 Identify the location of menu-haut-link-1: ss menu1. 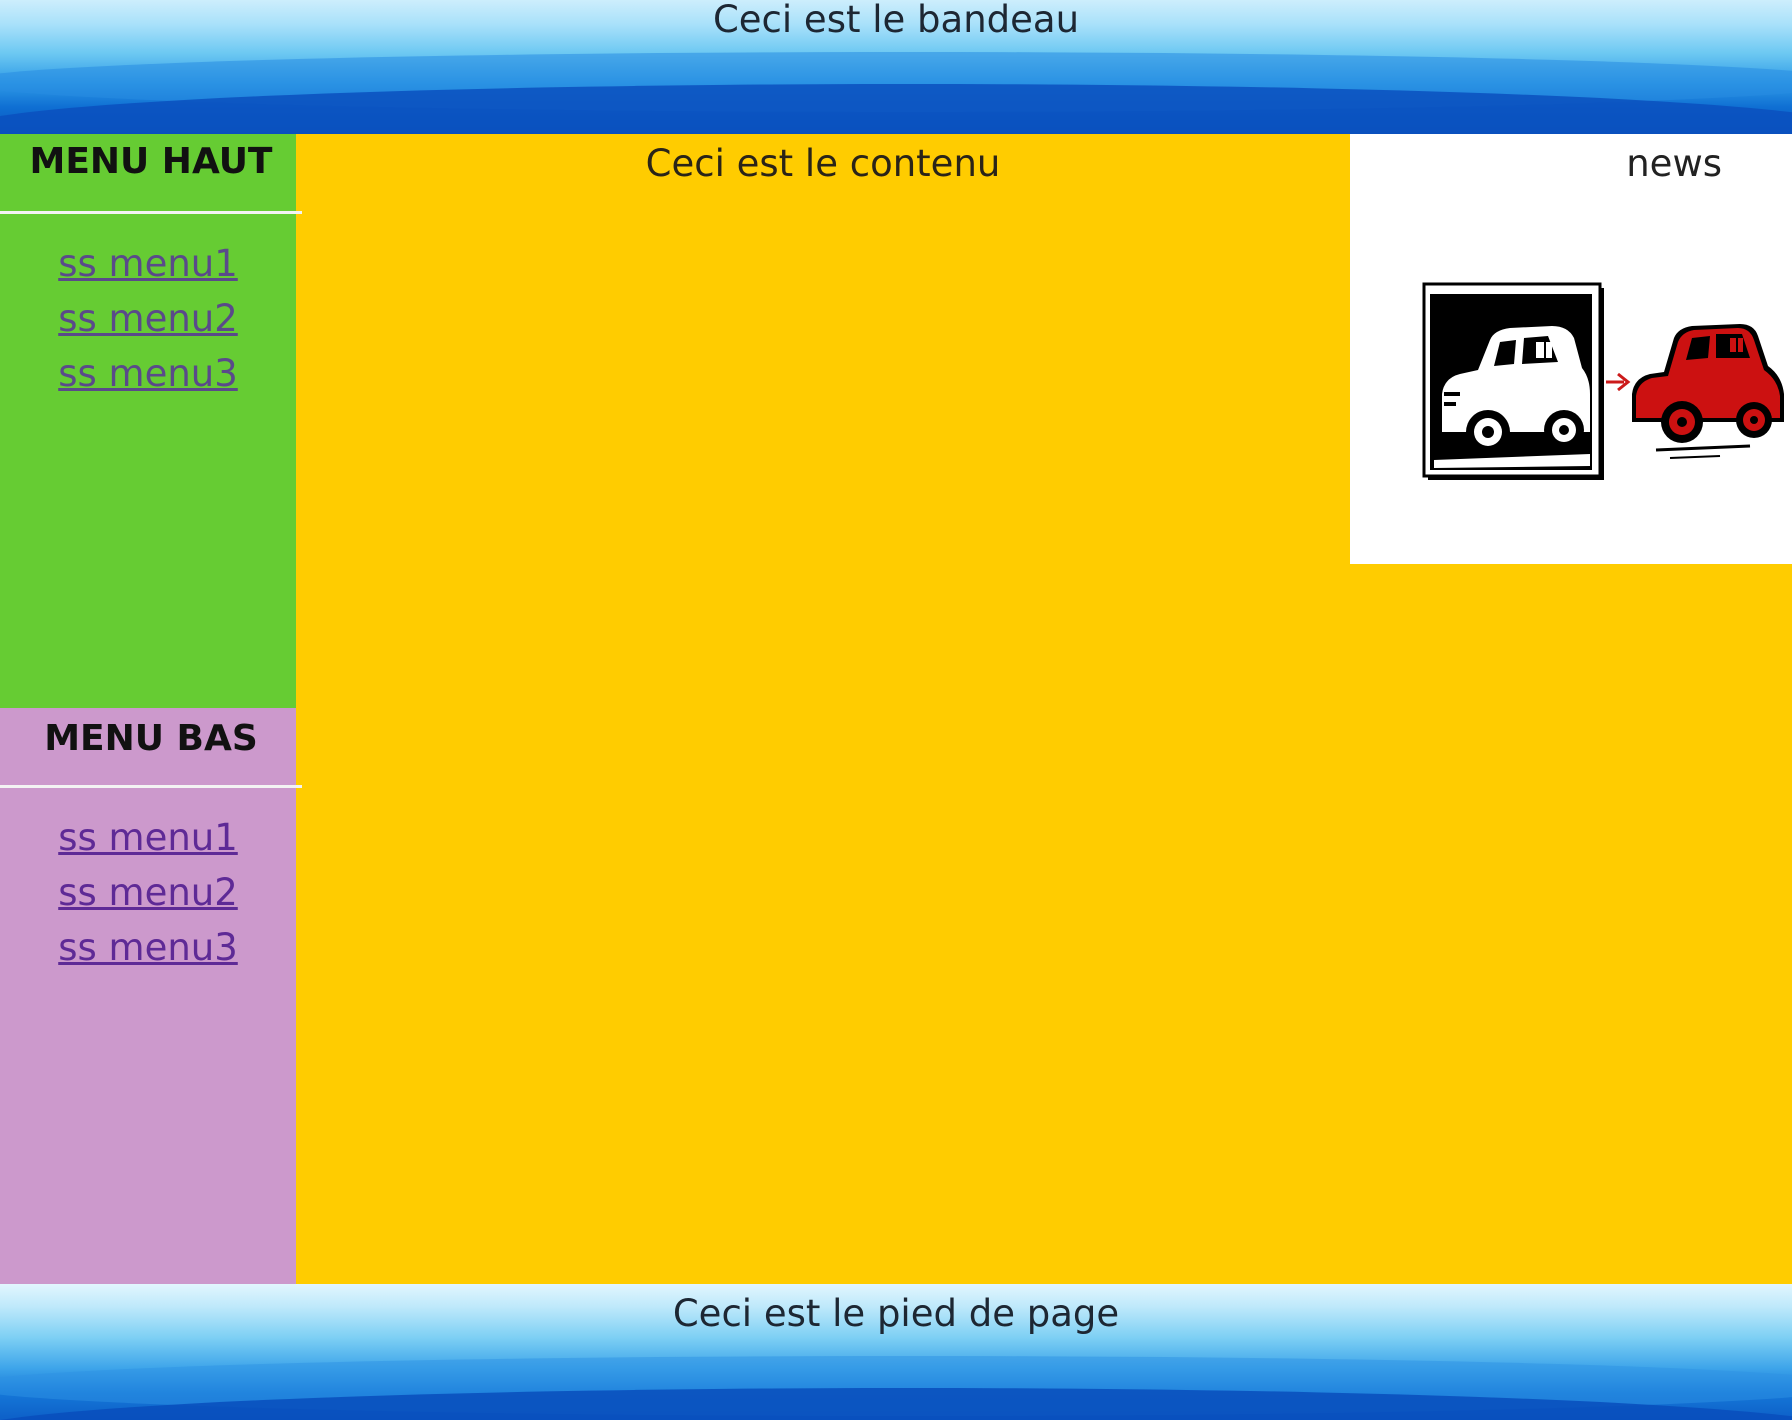
(148, 263).